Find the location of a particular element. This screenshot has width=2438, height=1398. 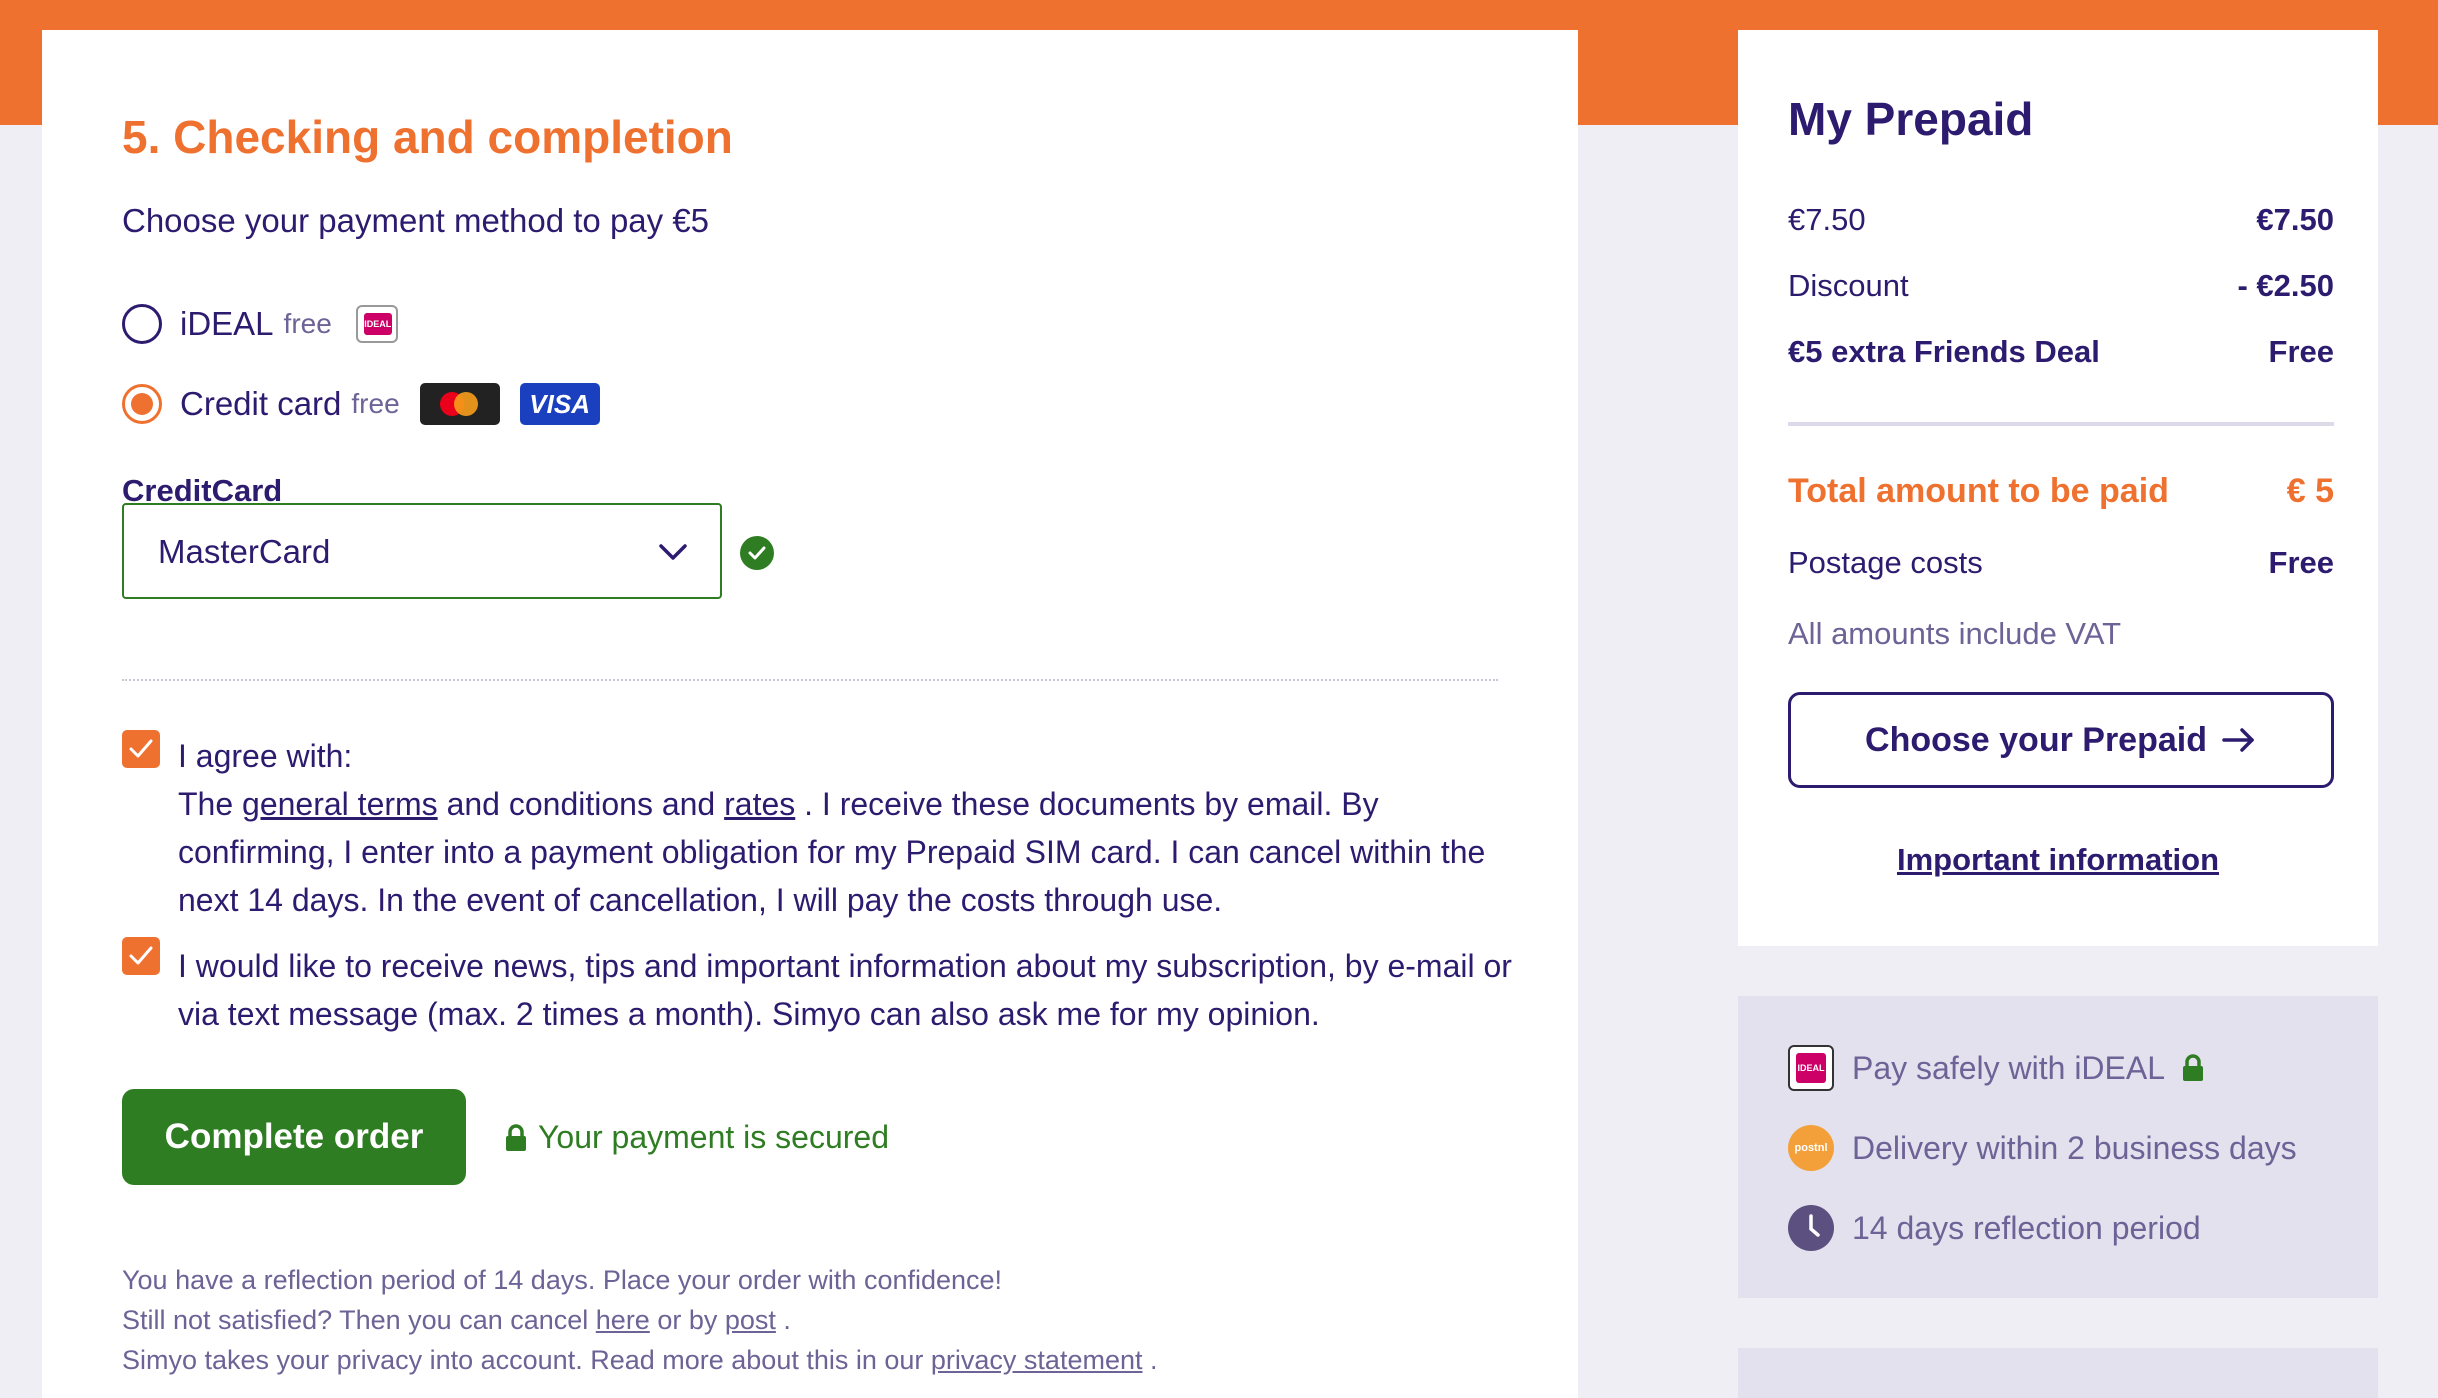

creditcard-select-value: MasterCard is located at coordinates (244, 551).